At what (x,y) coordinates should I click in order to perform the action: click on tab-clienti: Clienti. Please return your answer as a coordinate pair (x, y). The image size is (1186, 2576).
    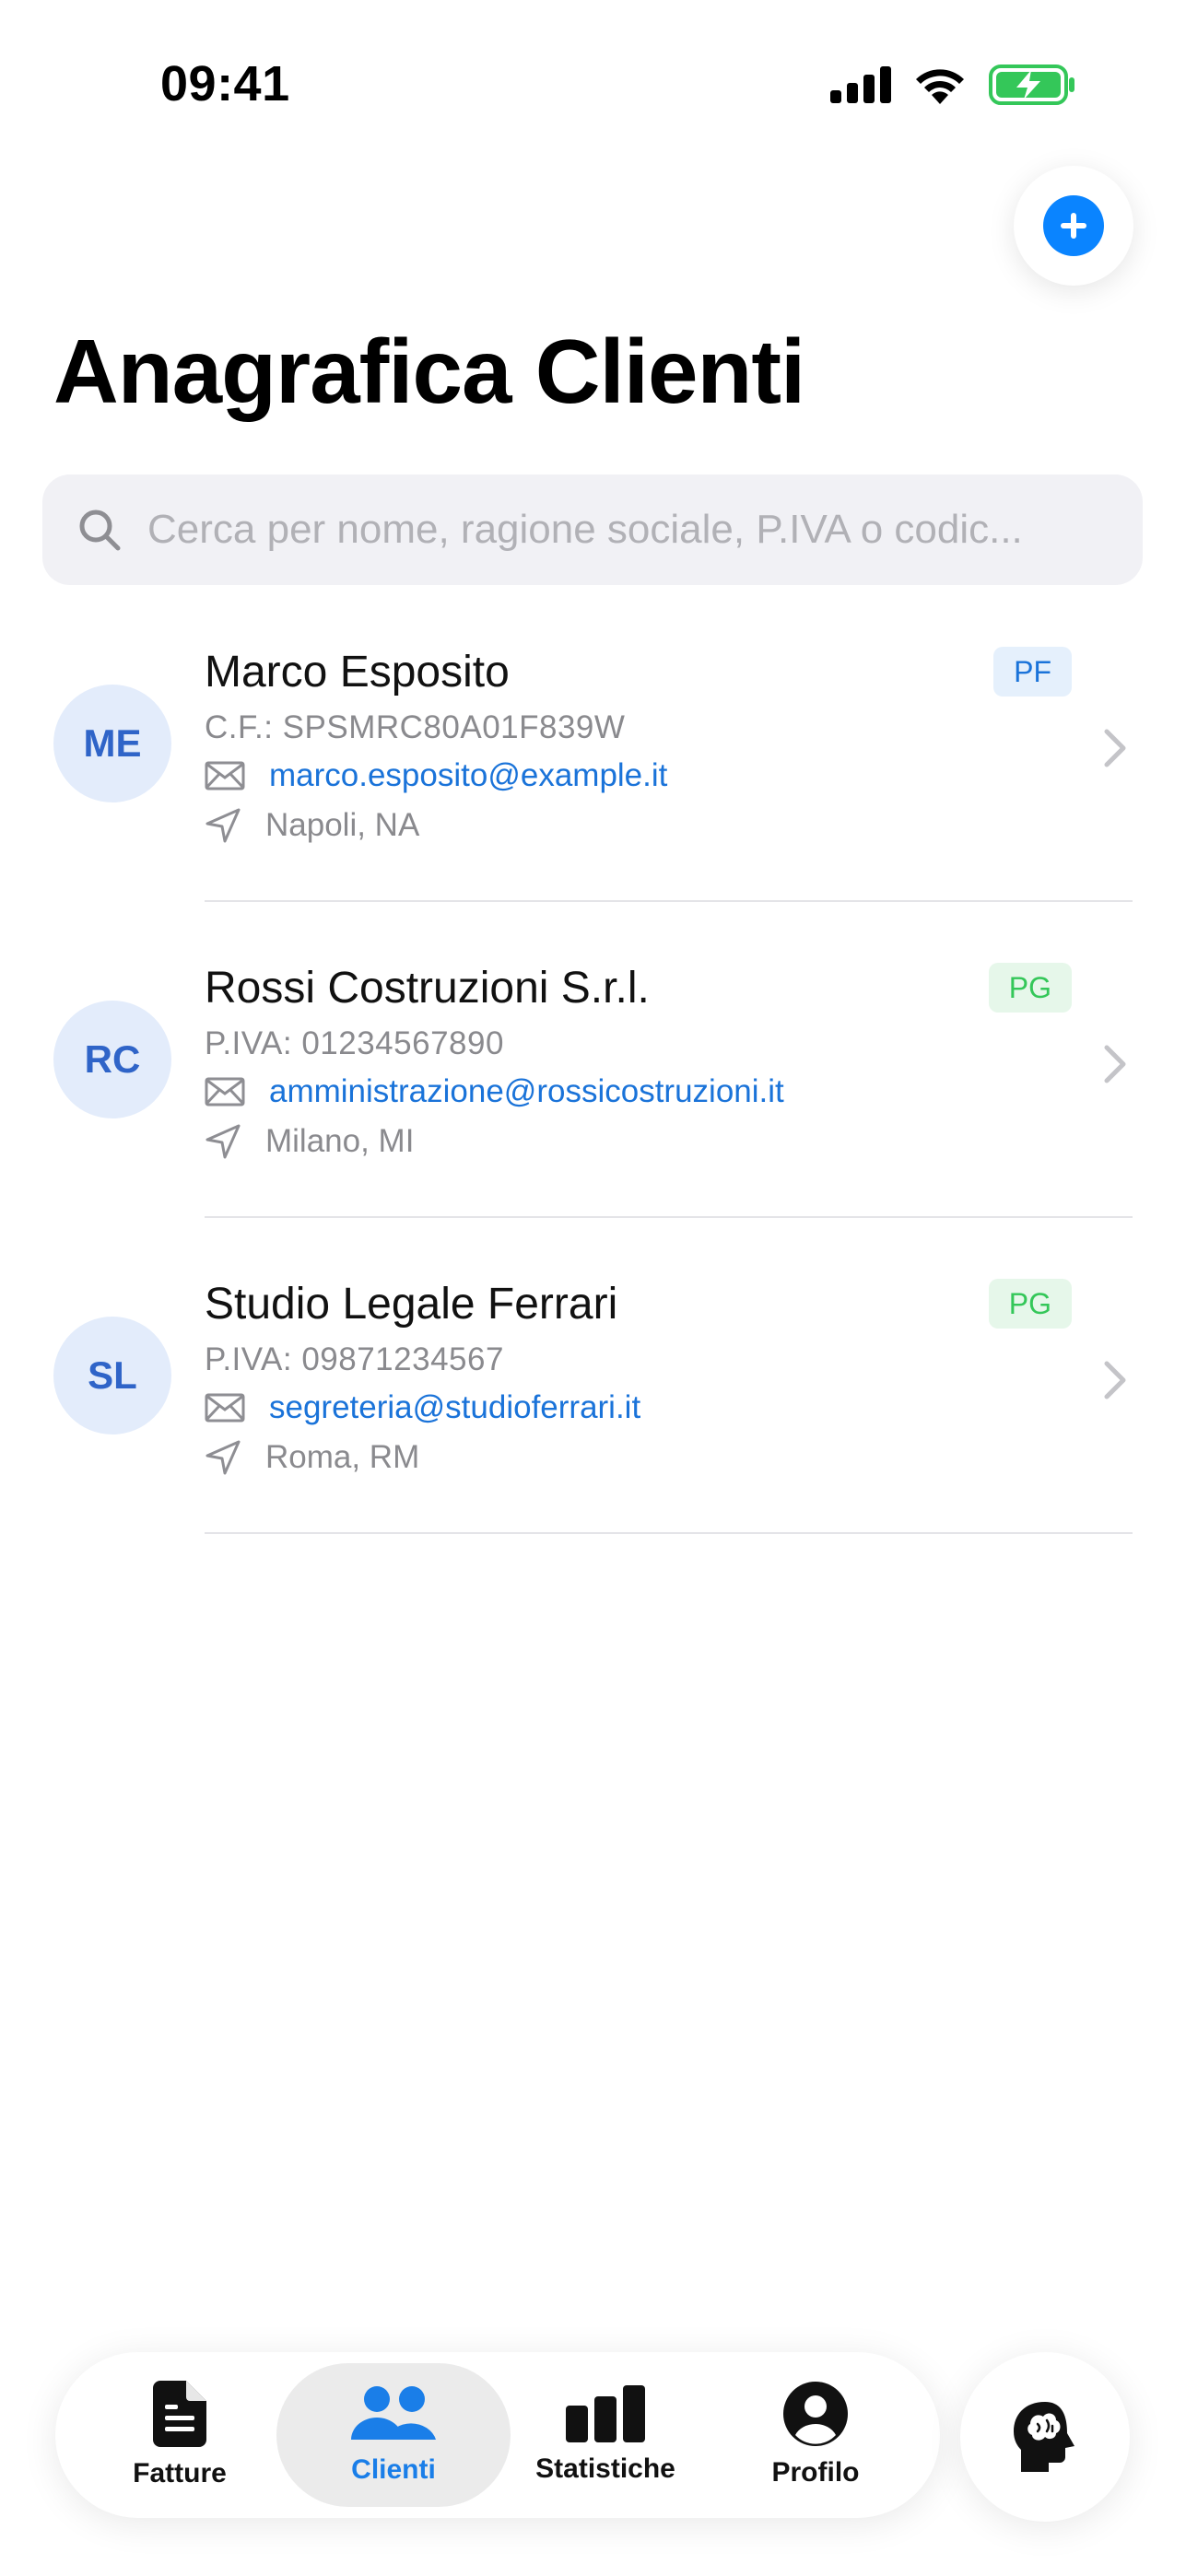
    Looking at the image, I should click on (393, 2435).